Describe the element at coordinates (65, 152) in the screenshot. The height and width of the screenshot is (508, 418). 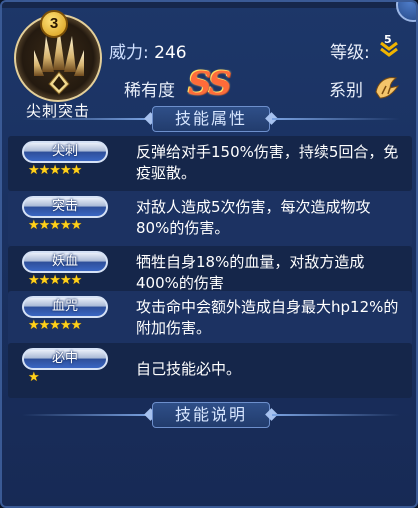
I see `ability-tag: 尖刺` at that location.